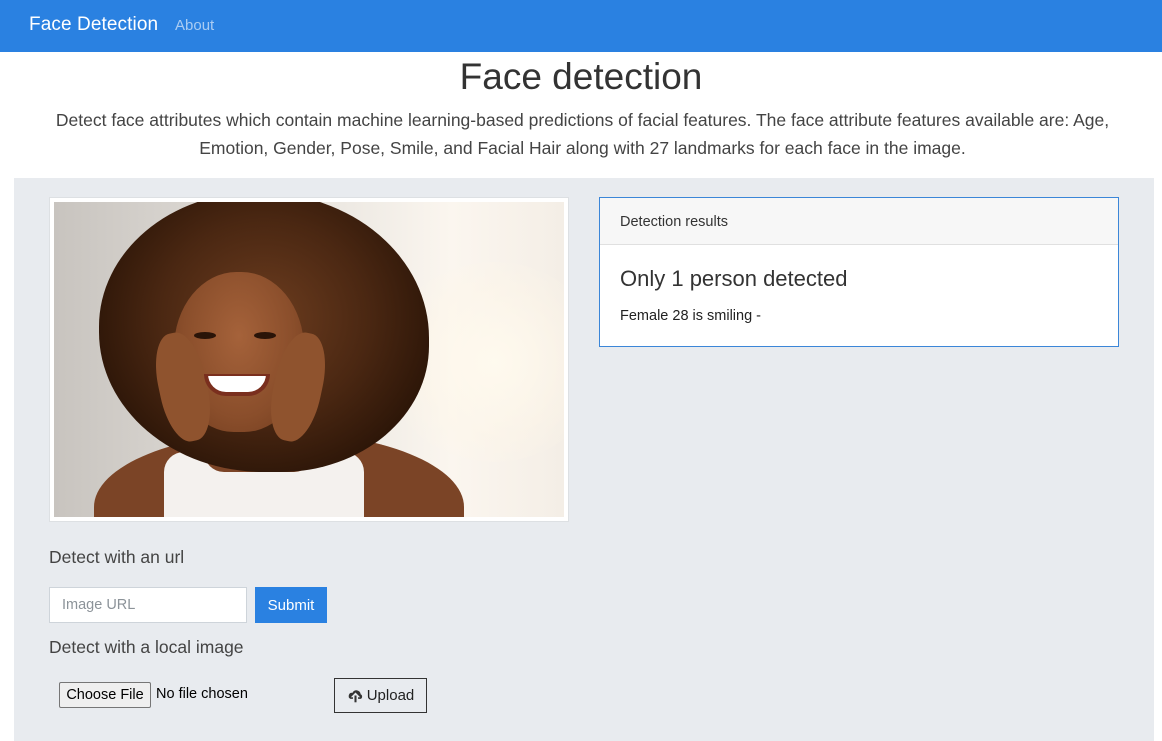 The width and height of the screenshot is (1162, 741). What do you see at coordinates (291, 605) in the screenshot?
I see `submit-button: Submit` at bounding box center [291, 605].